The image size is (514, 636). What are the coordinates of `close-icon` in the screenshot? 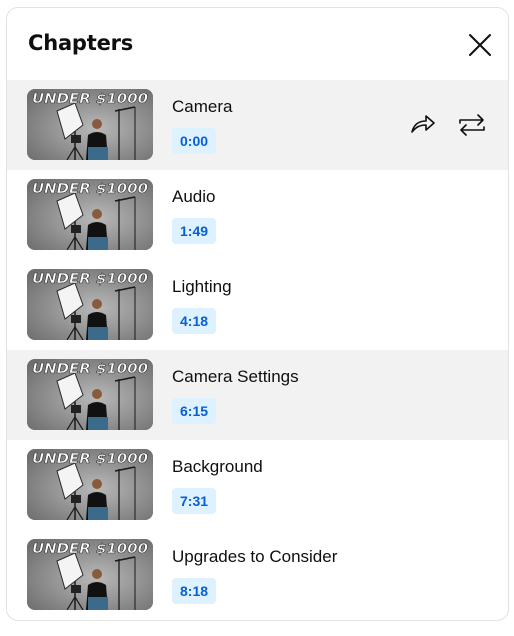 It's located at (480, 45).